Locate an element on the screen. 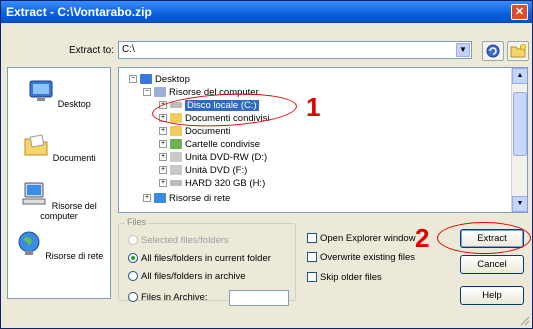  tree-scrollbar: ▲ ▼ is located at coordinates (519, 140).